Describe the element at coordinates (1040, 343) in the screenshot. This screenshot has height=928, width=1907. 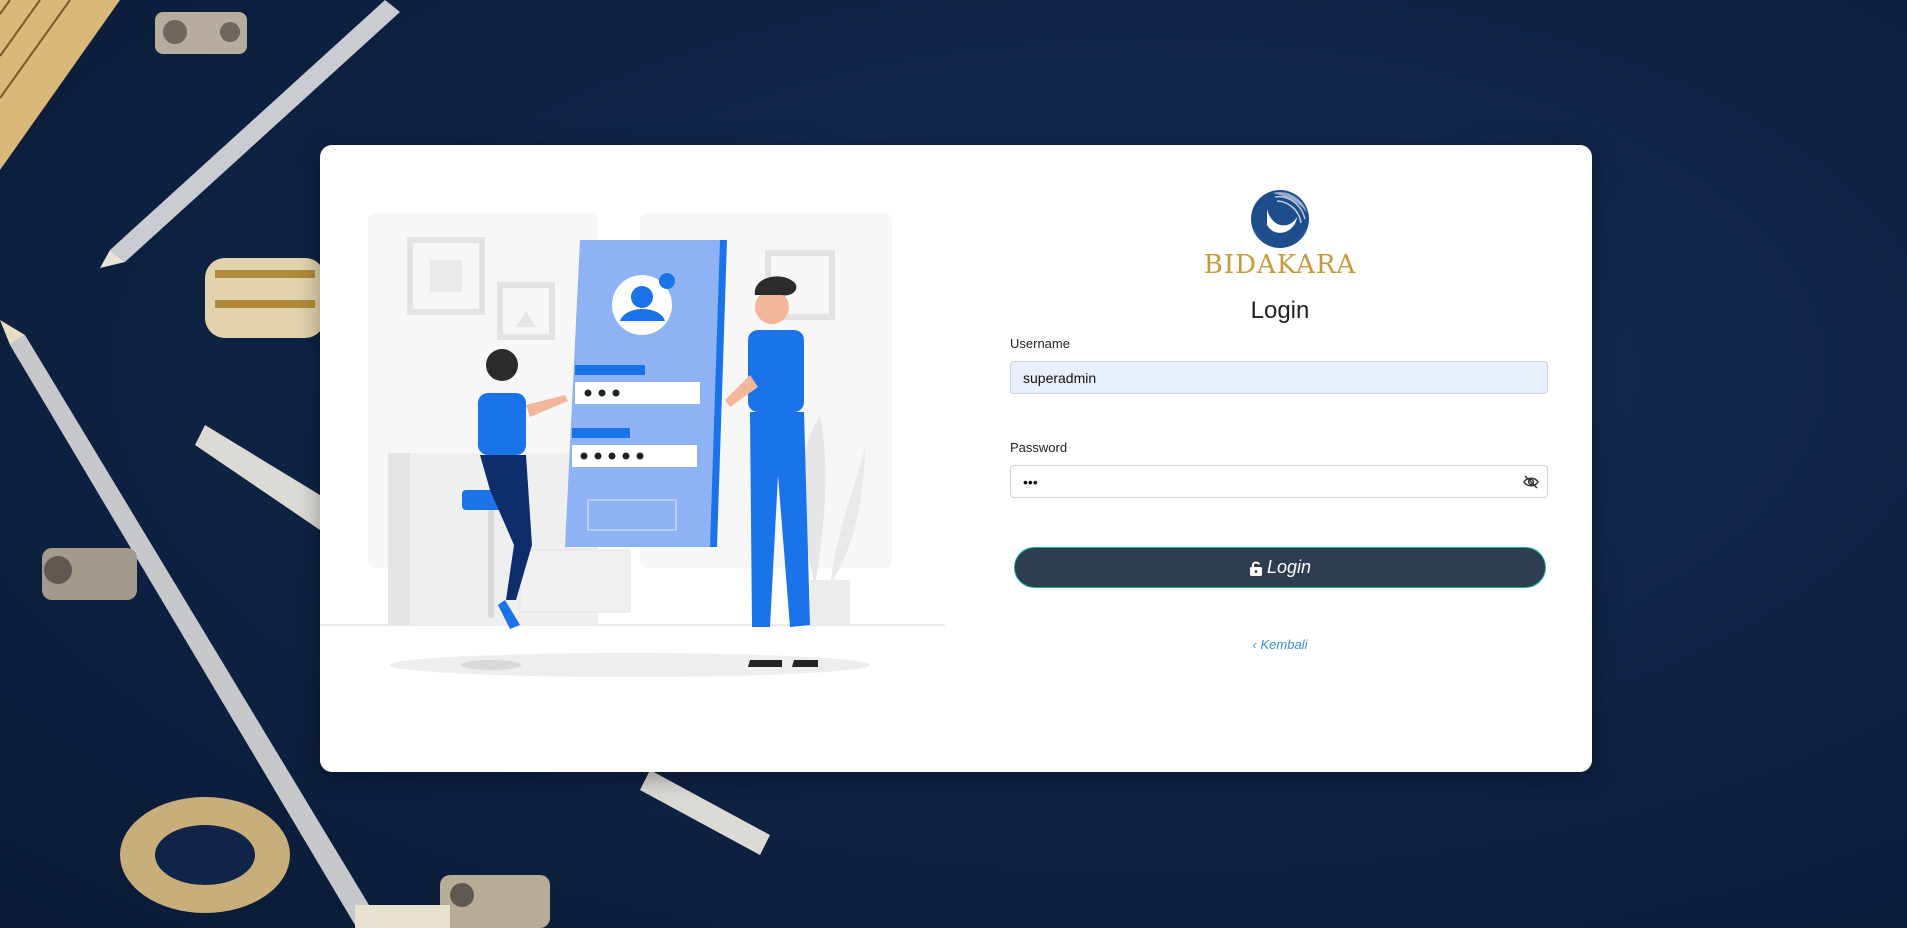
I see `username-label: Username` at that location.